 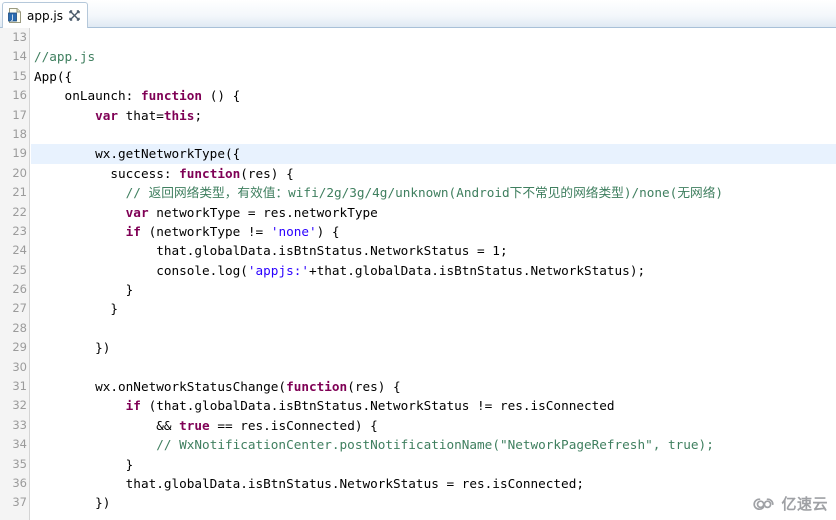 I want to click on code-line: 22 var networkType = res.networkType, so click(x=418, y=212).